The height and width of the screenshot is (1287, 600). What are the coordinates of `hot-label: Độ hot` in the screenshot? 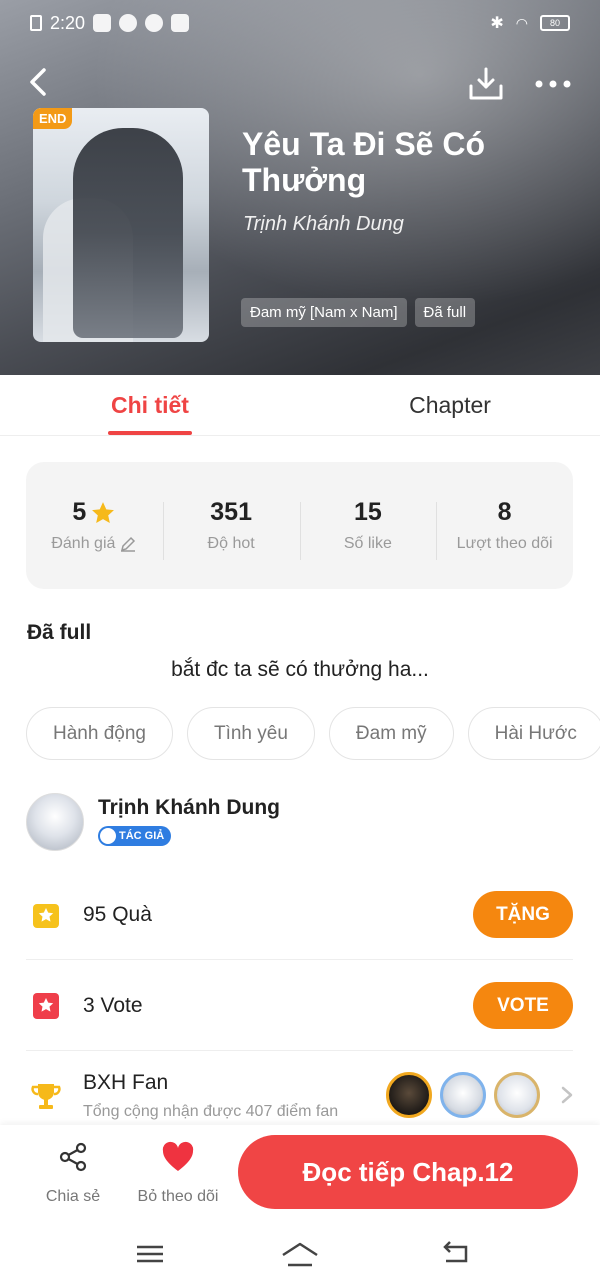 It's located at (231, 543).